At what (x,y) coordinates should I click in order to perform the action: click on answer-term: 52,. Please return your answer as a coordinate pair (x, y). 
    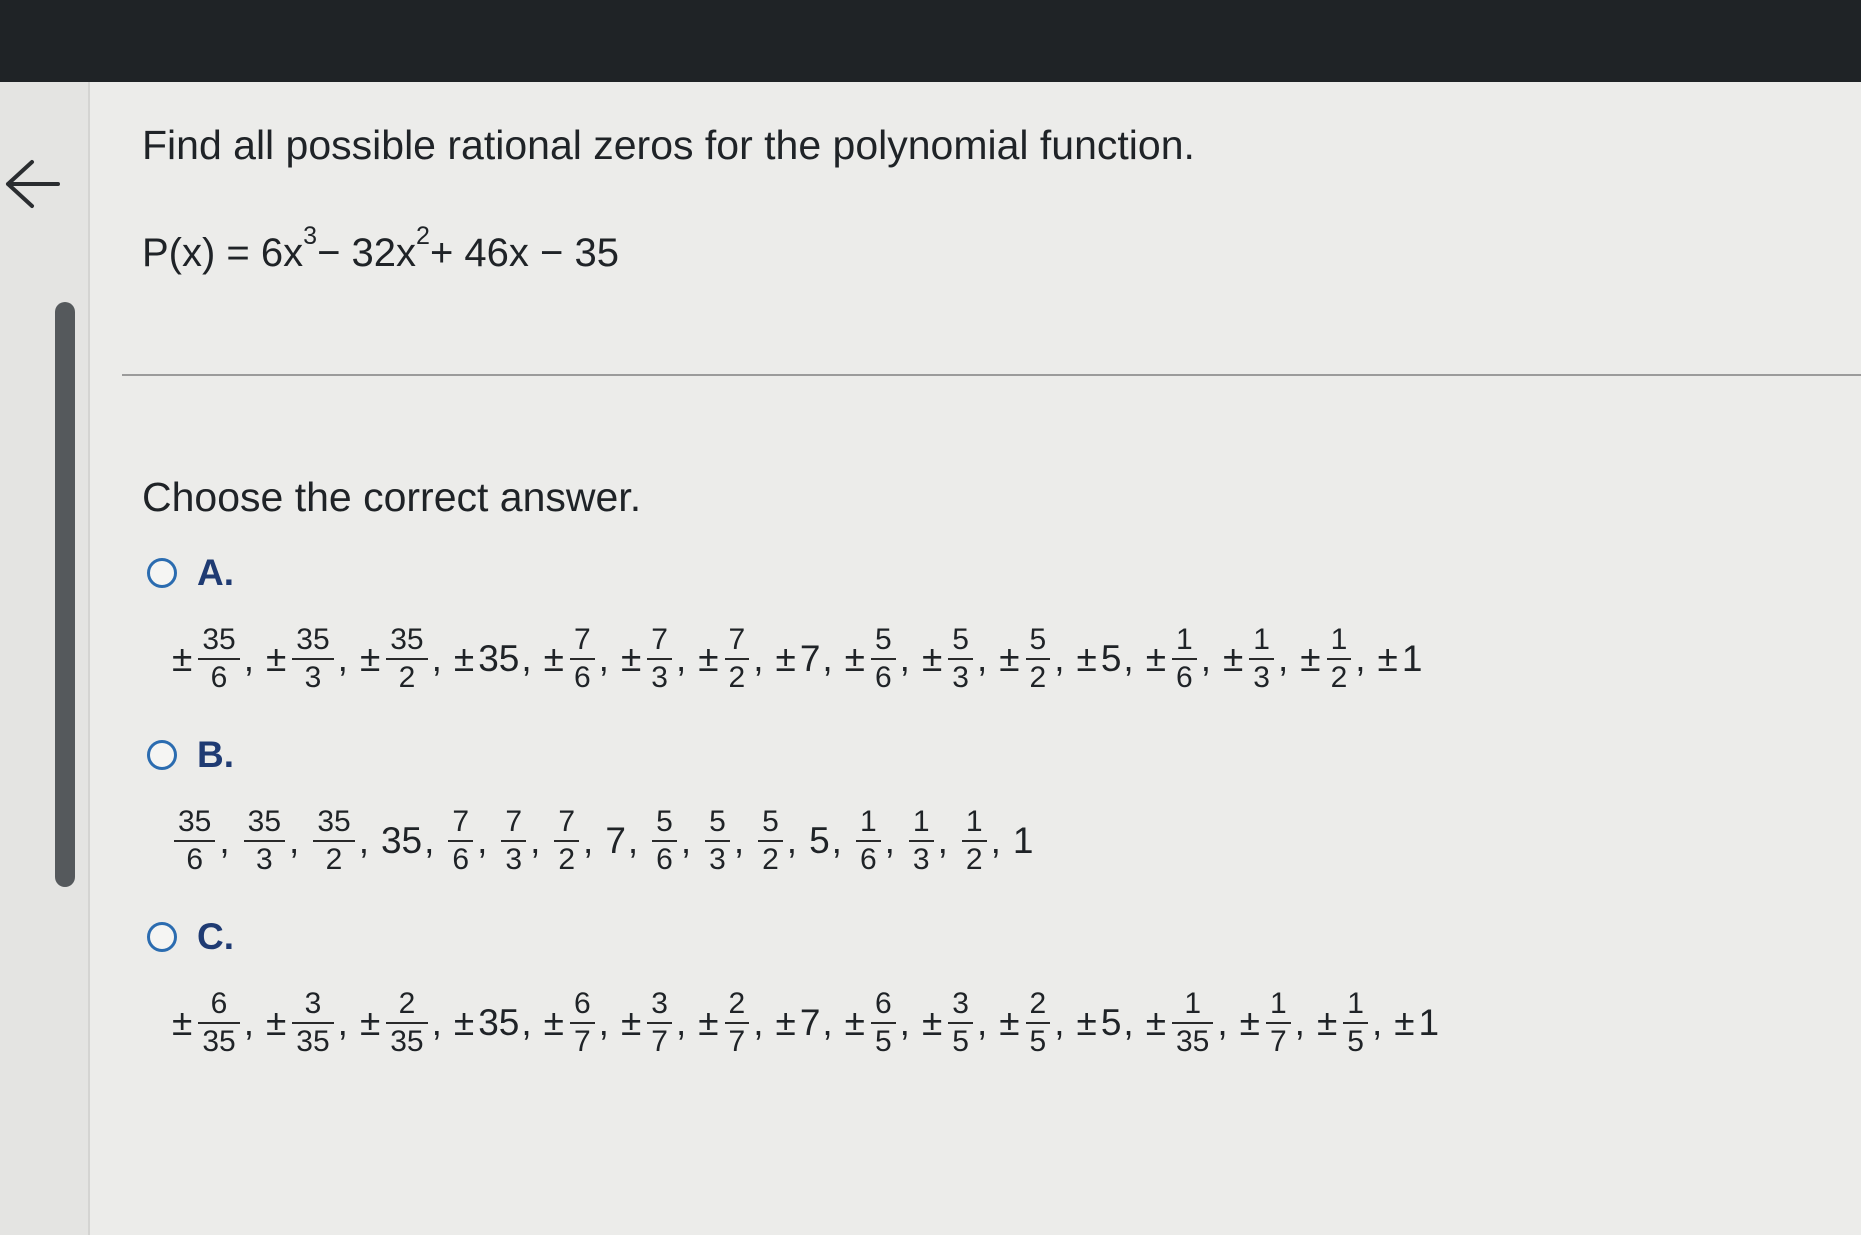
    Looking at the image, I should click on (776, 841).